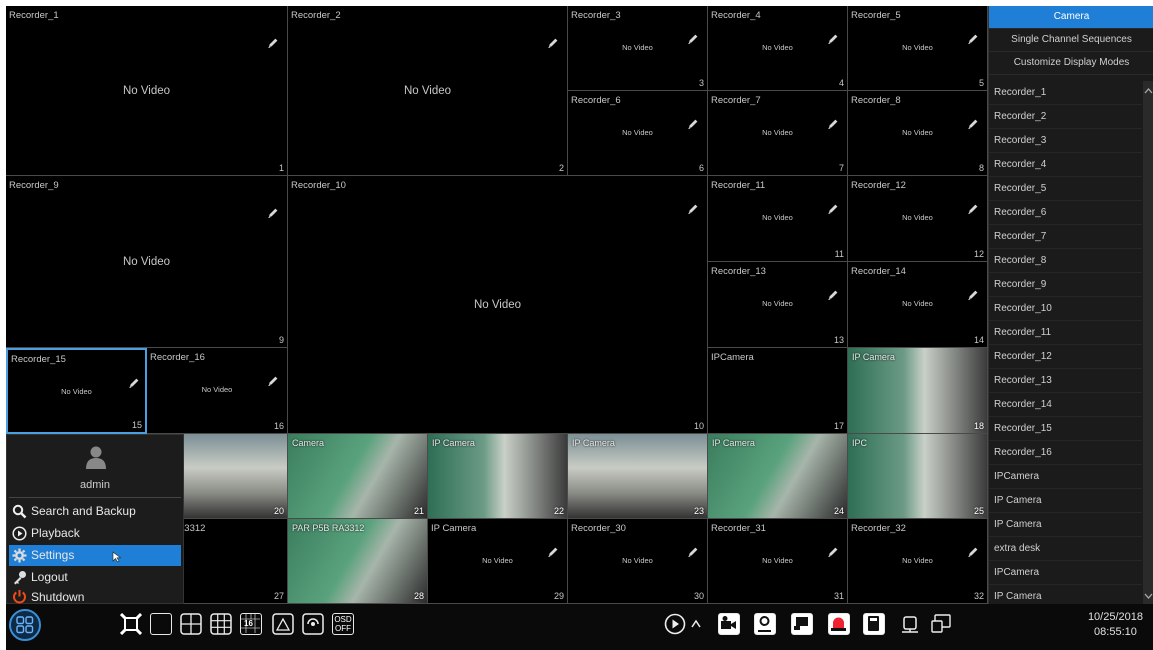 The width and height of the screenshot is (1153, 650). Describe the element at coordinates (25, 625) in the screenshot. I see `start-menu-button` at that location.